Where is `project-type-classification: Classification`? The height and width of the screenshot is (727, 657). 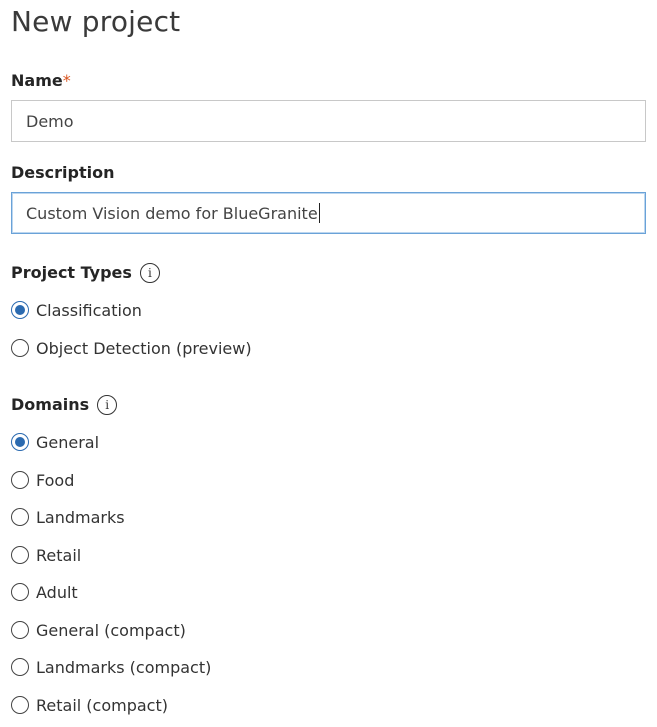
project-type-classification: Classification is located at coordinates (76, 310).